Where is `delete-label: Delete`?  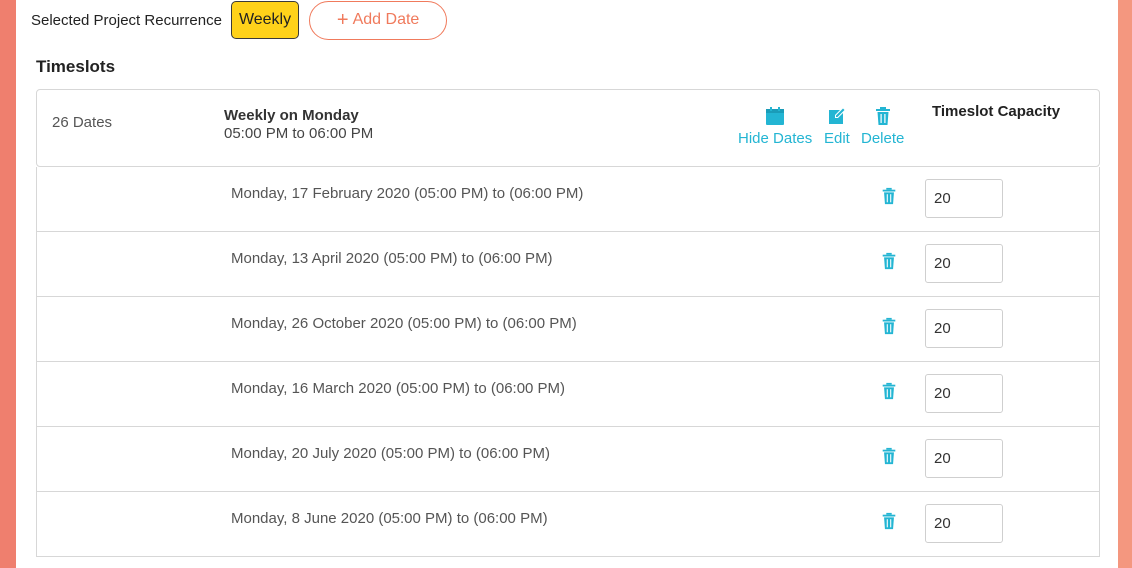 delete-label: Delete is located at coordinates (883, 138).